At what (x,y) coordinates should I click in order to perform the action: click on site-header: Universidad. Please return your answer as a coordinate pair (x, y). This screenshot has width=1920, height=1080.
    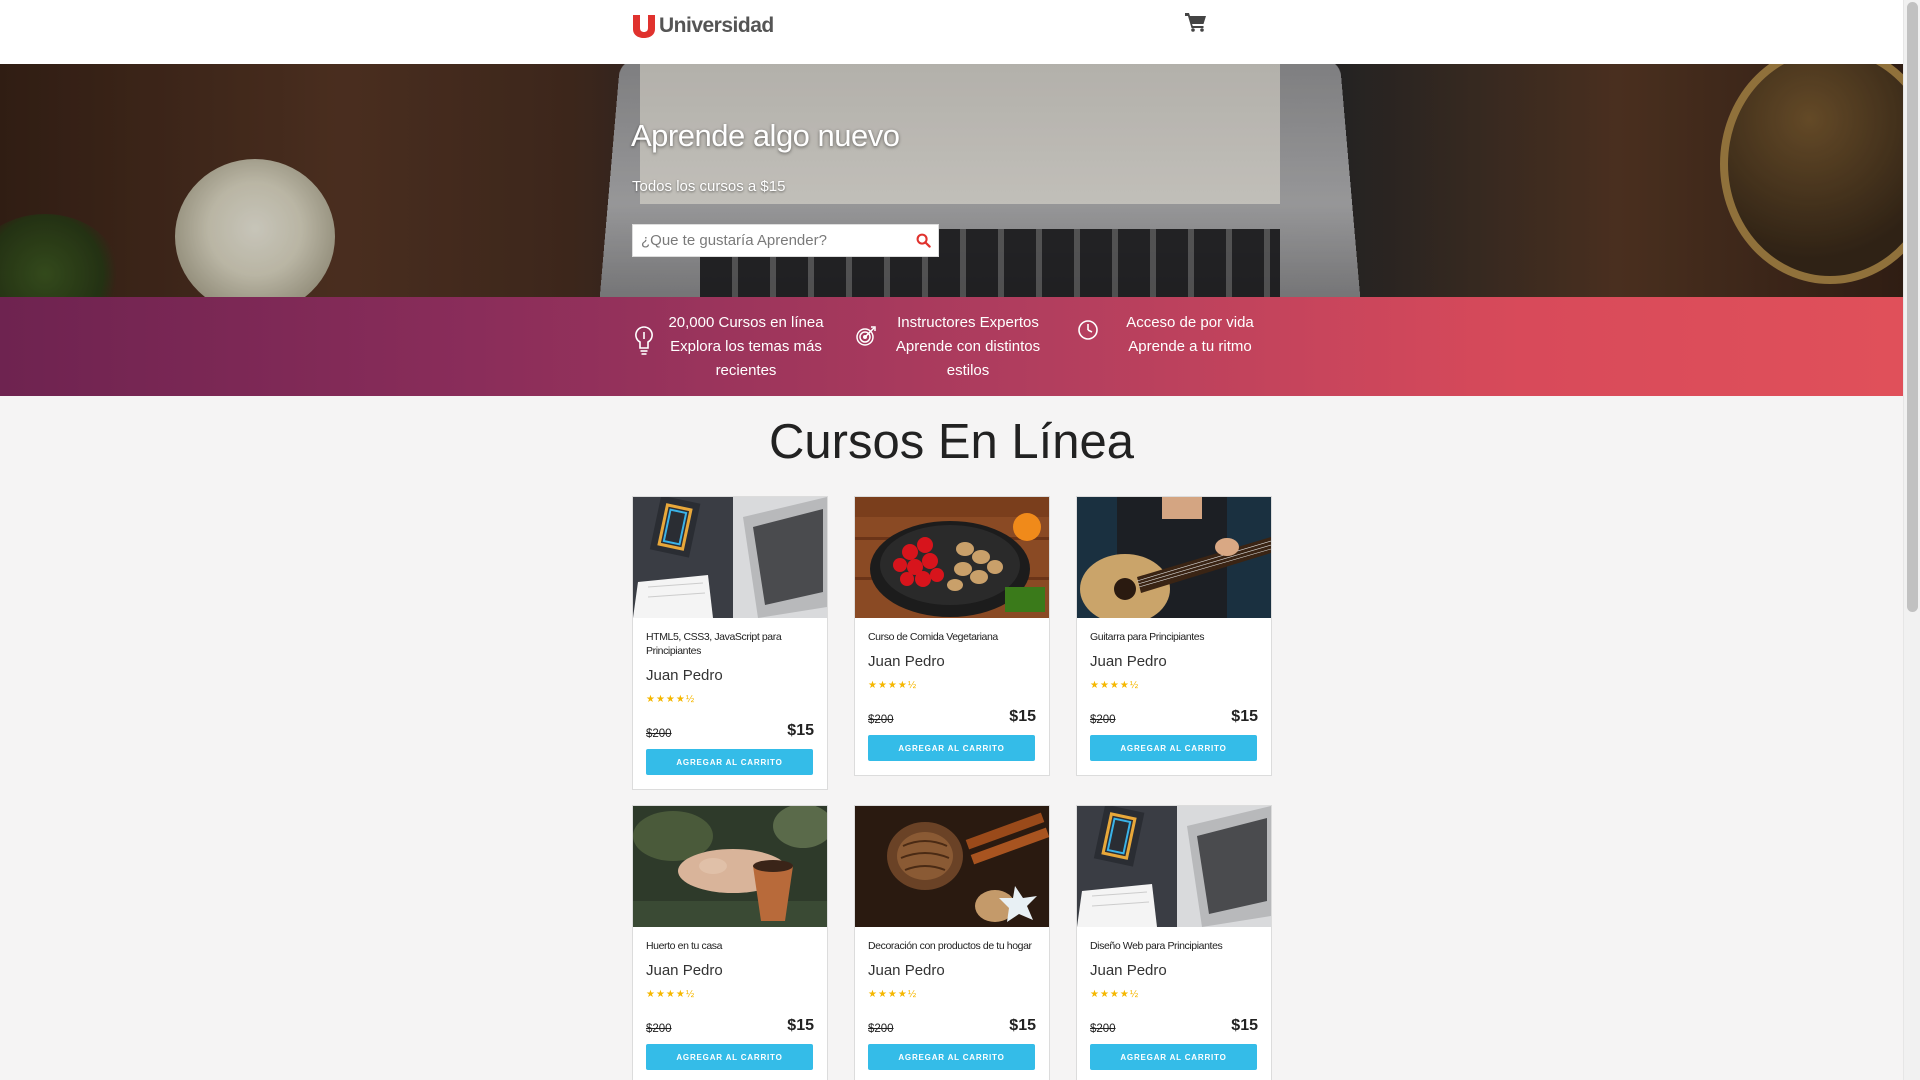
    Looking at the image, I should click on (951, 32).